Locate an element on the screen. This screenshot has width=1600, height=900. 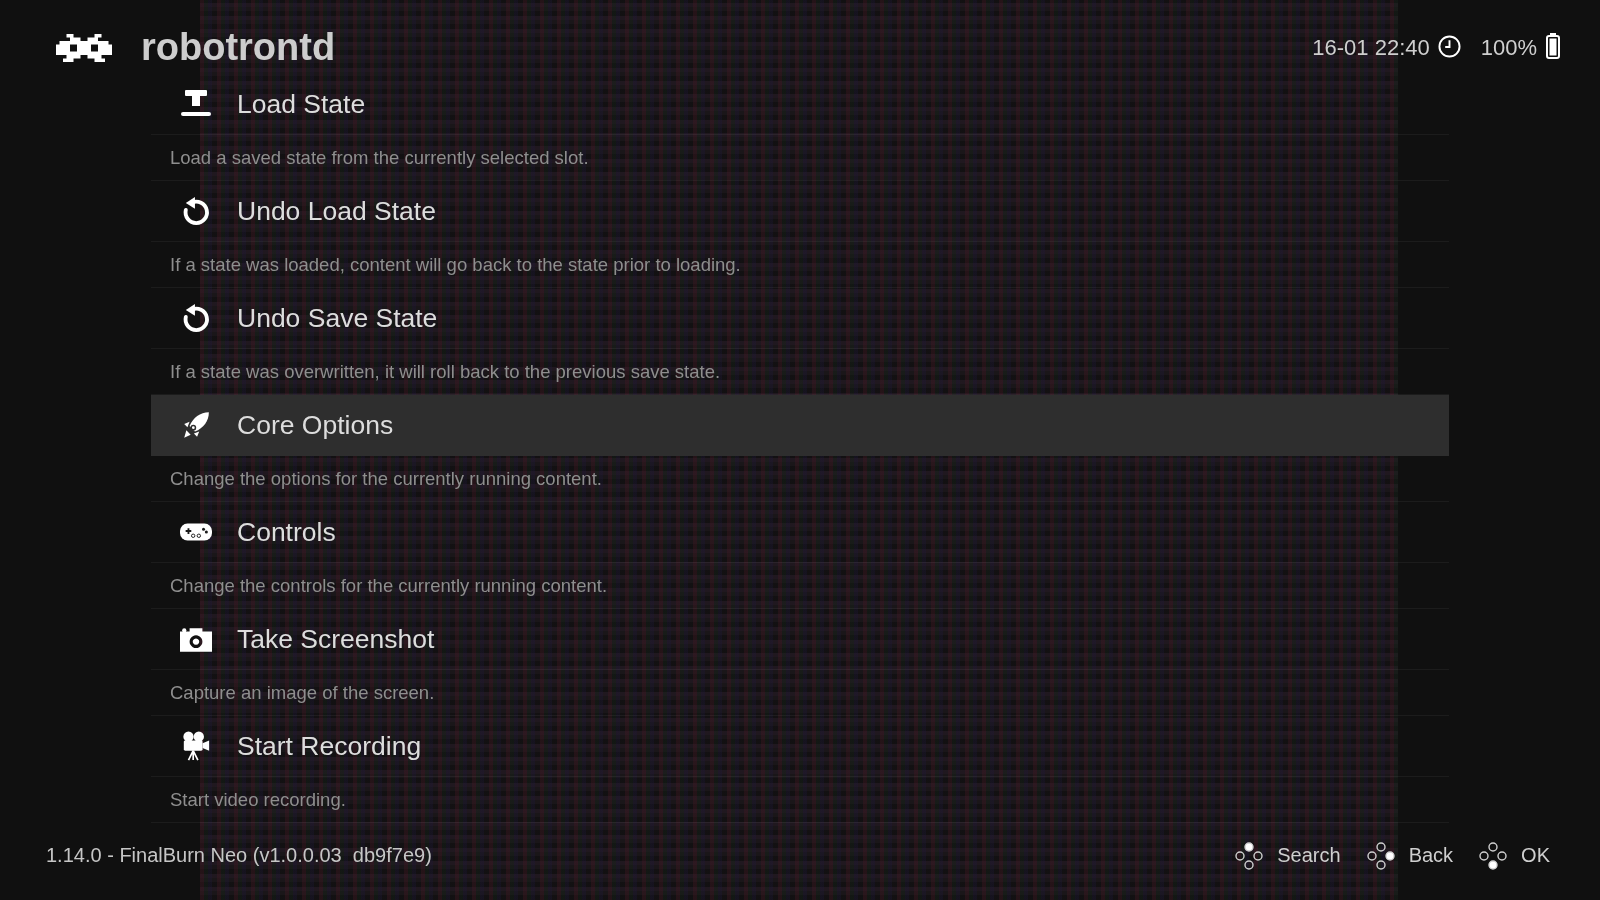
date-time: 16-01 22:40 is located at coordinates (1371, 48).